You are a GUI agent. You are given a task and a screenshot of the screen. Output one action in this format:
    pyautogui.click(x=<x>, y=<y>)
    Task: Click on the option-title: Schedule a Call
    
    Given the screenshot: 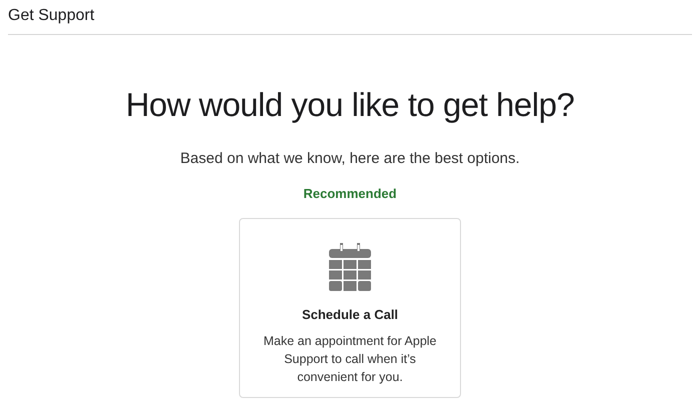 What is the action you would take?
    pyautogui.click(x=350, y=315)
    